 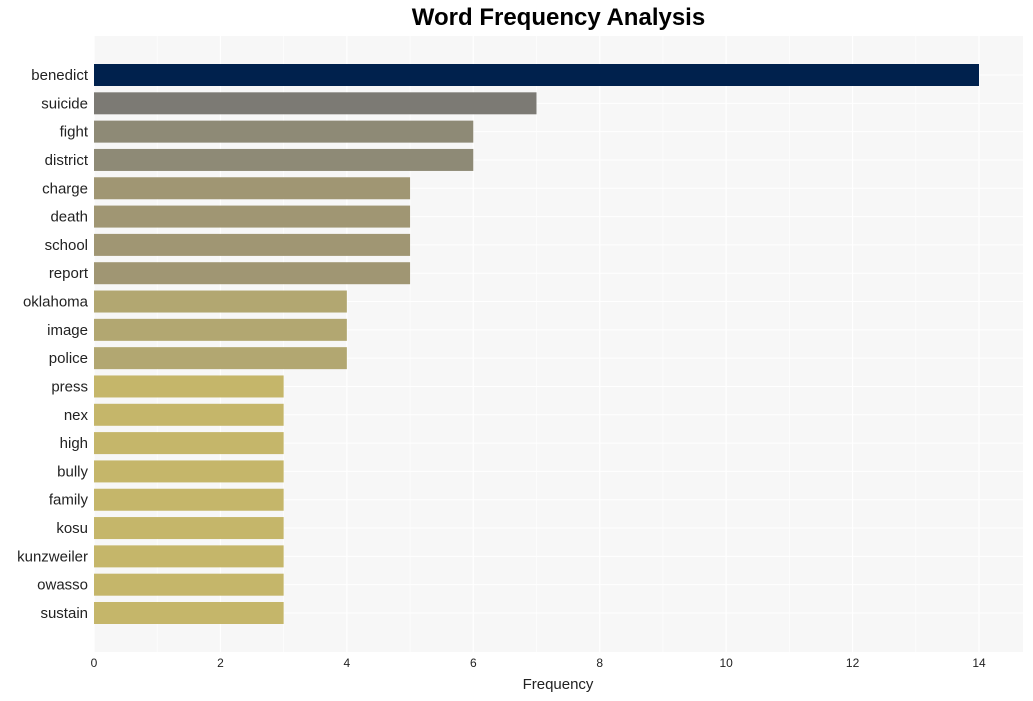 I want to click on y-tick-label: benedict, so click(x=60, y=75).